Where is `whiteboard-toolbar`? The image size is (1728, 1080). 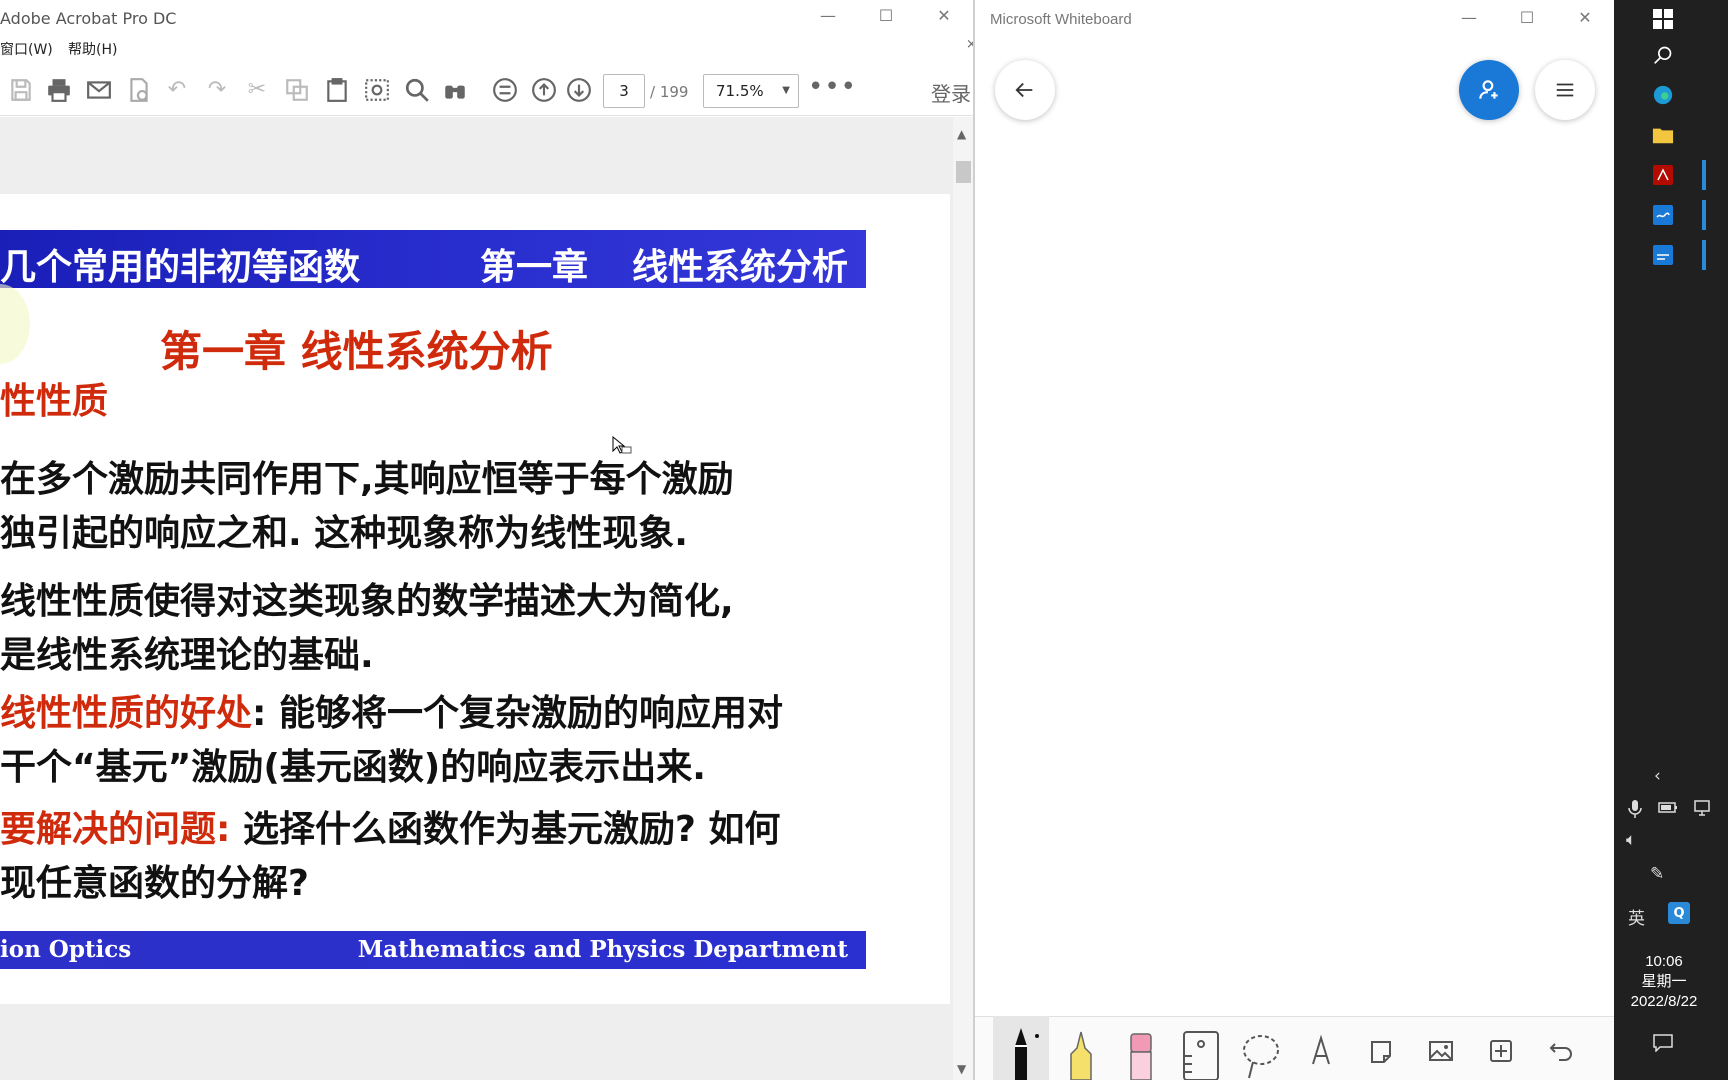 whiteboard-toolbar is located at coordinates (1295, 1048).